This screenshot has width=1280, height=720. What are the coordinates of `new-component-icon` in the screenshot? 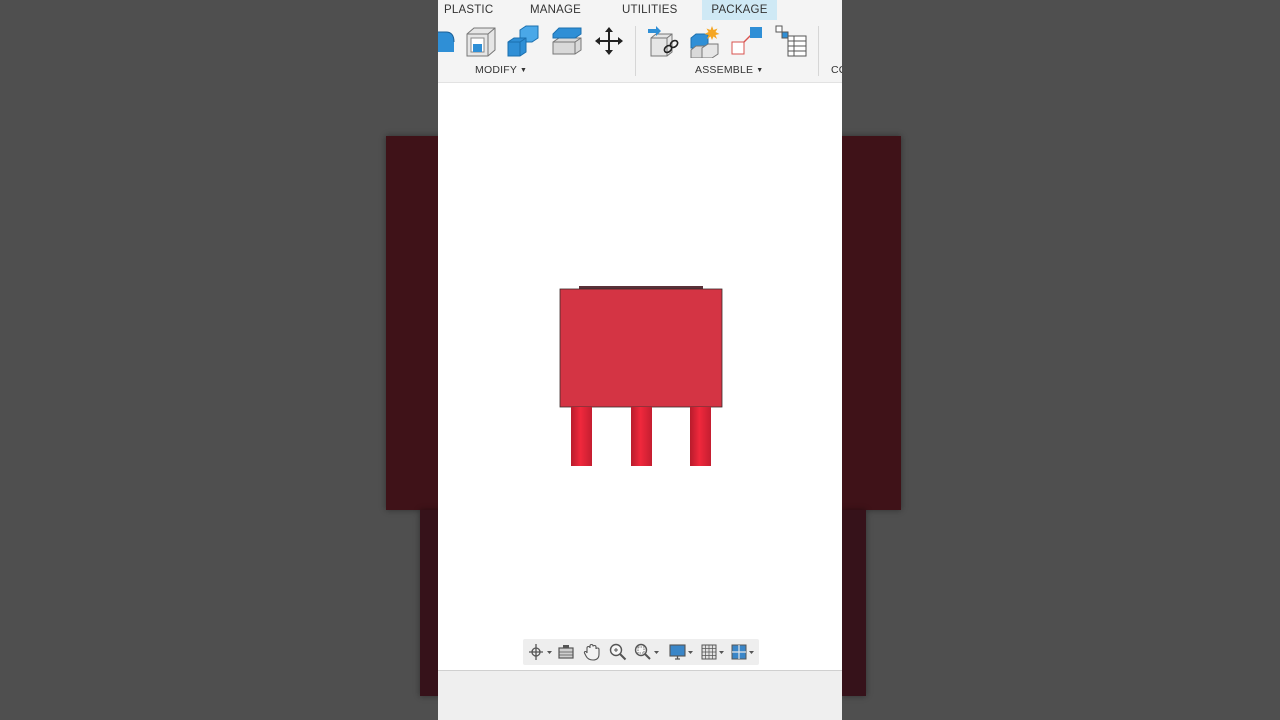 It's located at (704, 41).